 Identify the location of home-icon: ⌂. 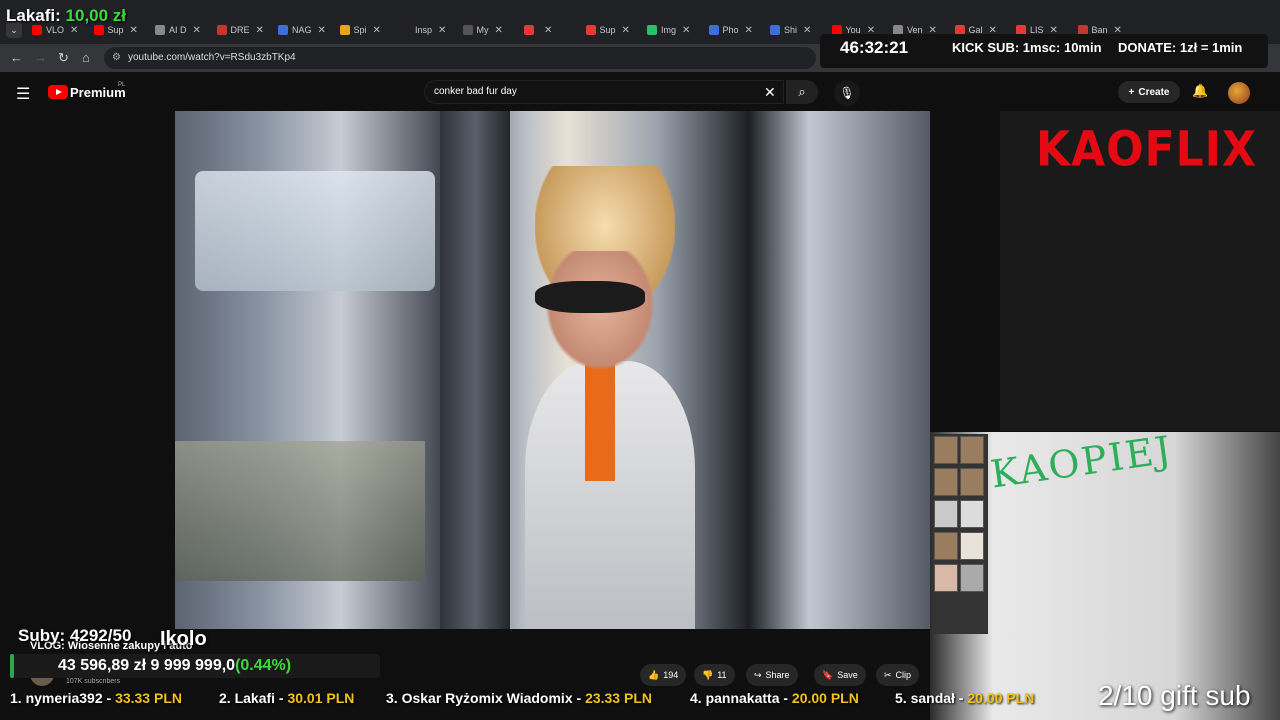
(86, 57).